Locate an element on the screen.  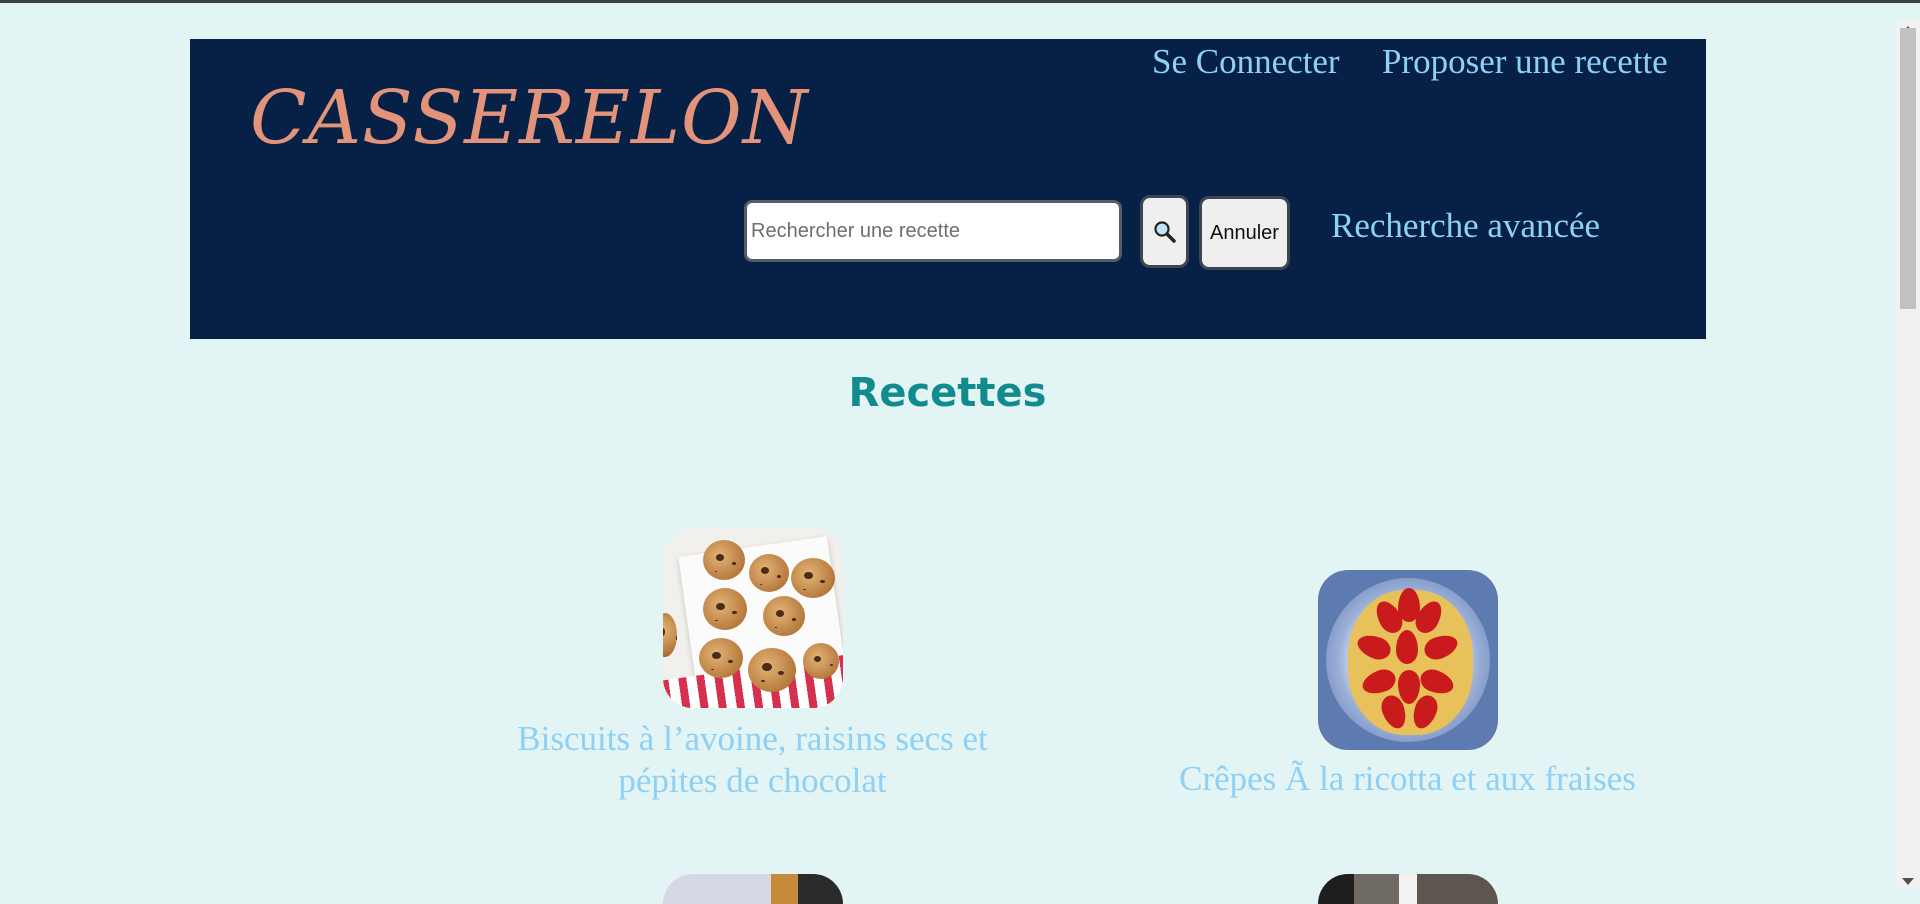
magnifier-icon is located at coordinates (1164, 231).